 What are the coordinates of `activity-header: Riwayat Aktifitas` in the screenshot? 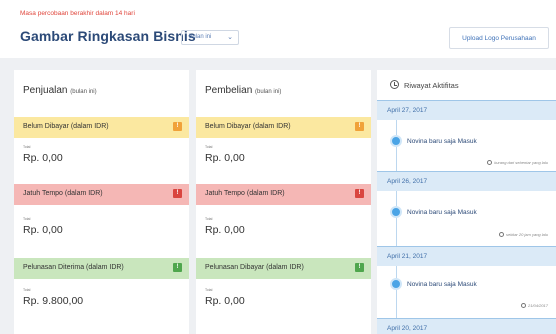 It's located at (466, 85).